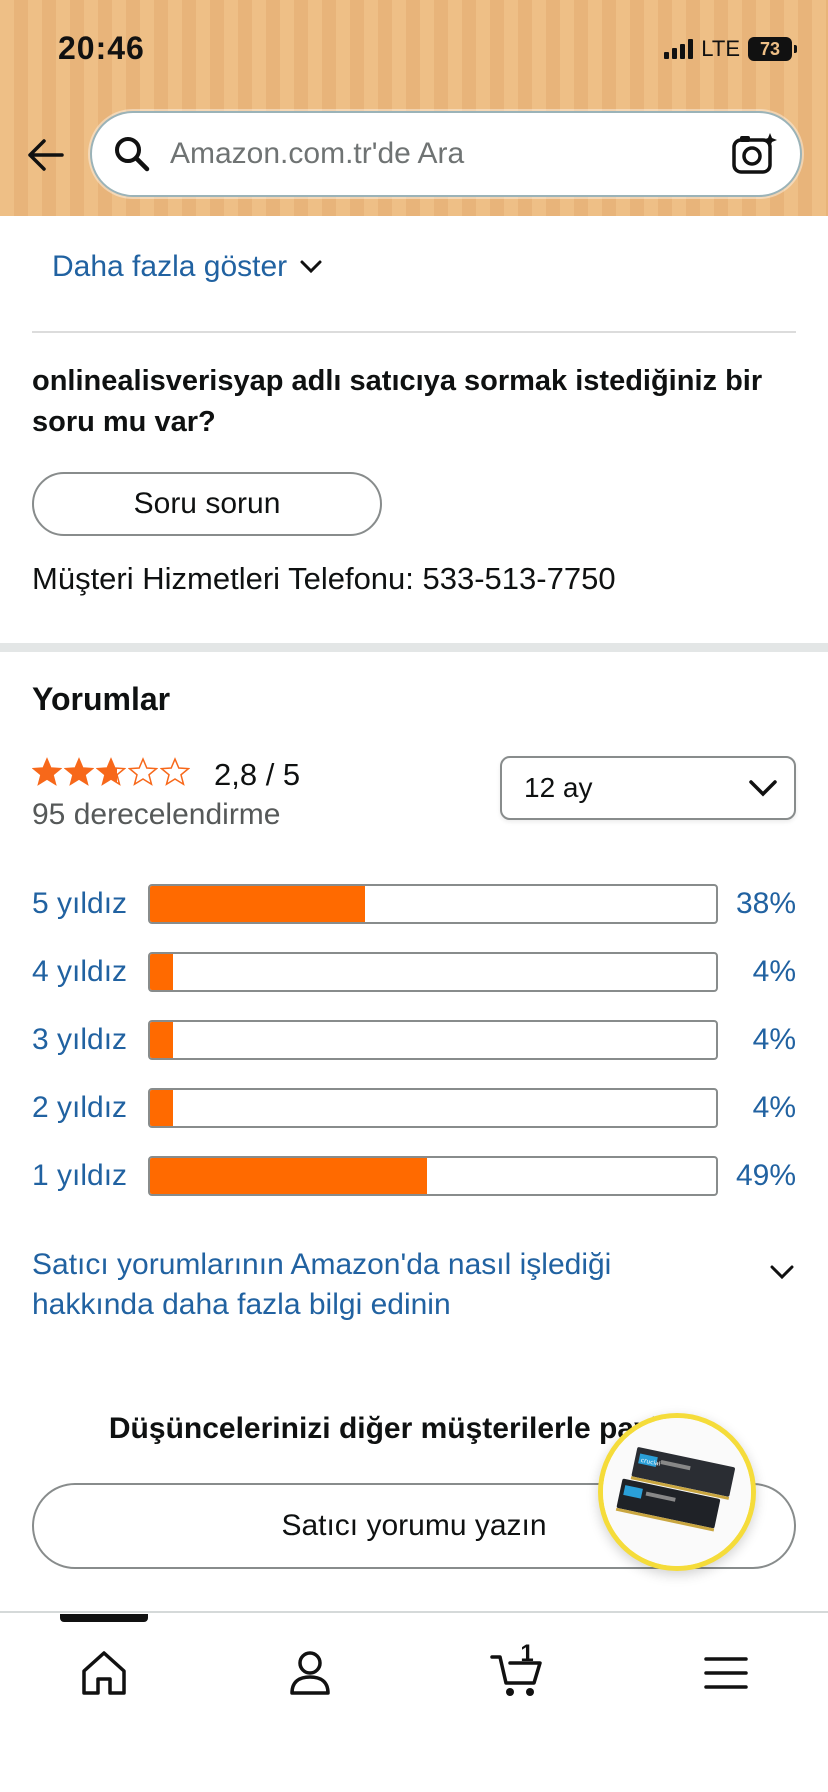  Describe the element at coordinates (414, 332) in the screenshot. I see `divider` at that location.